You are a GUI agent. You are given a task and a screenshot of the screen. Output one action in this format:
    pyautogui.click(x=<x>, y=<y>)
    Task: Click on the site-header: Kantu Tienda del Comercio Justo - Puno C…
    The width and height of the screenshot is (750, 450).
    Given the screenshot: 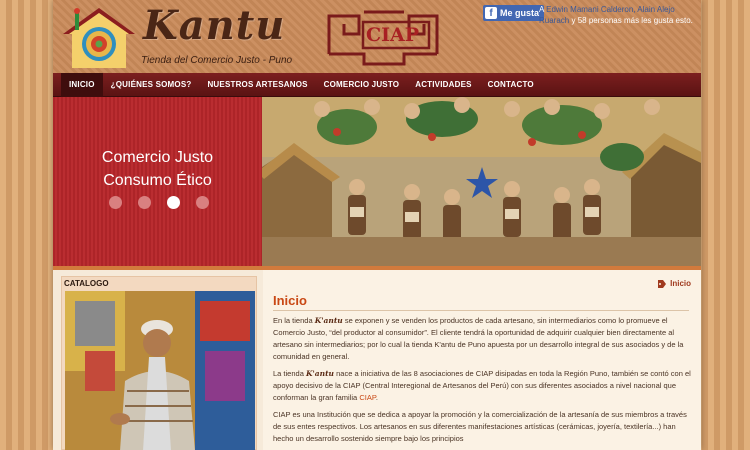 What is the action you would take?
    pyautogui.click(x=377, y=36)
    